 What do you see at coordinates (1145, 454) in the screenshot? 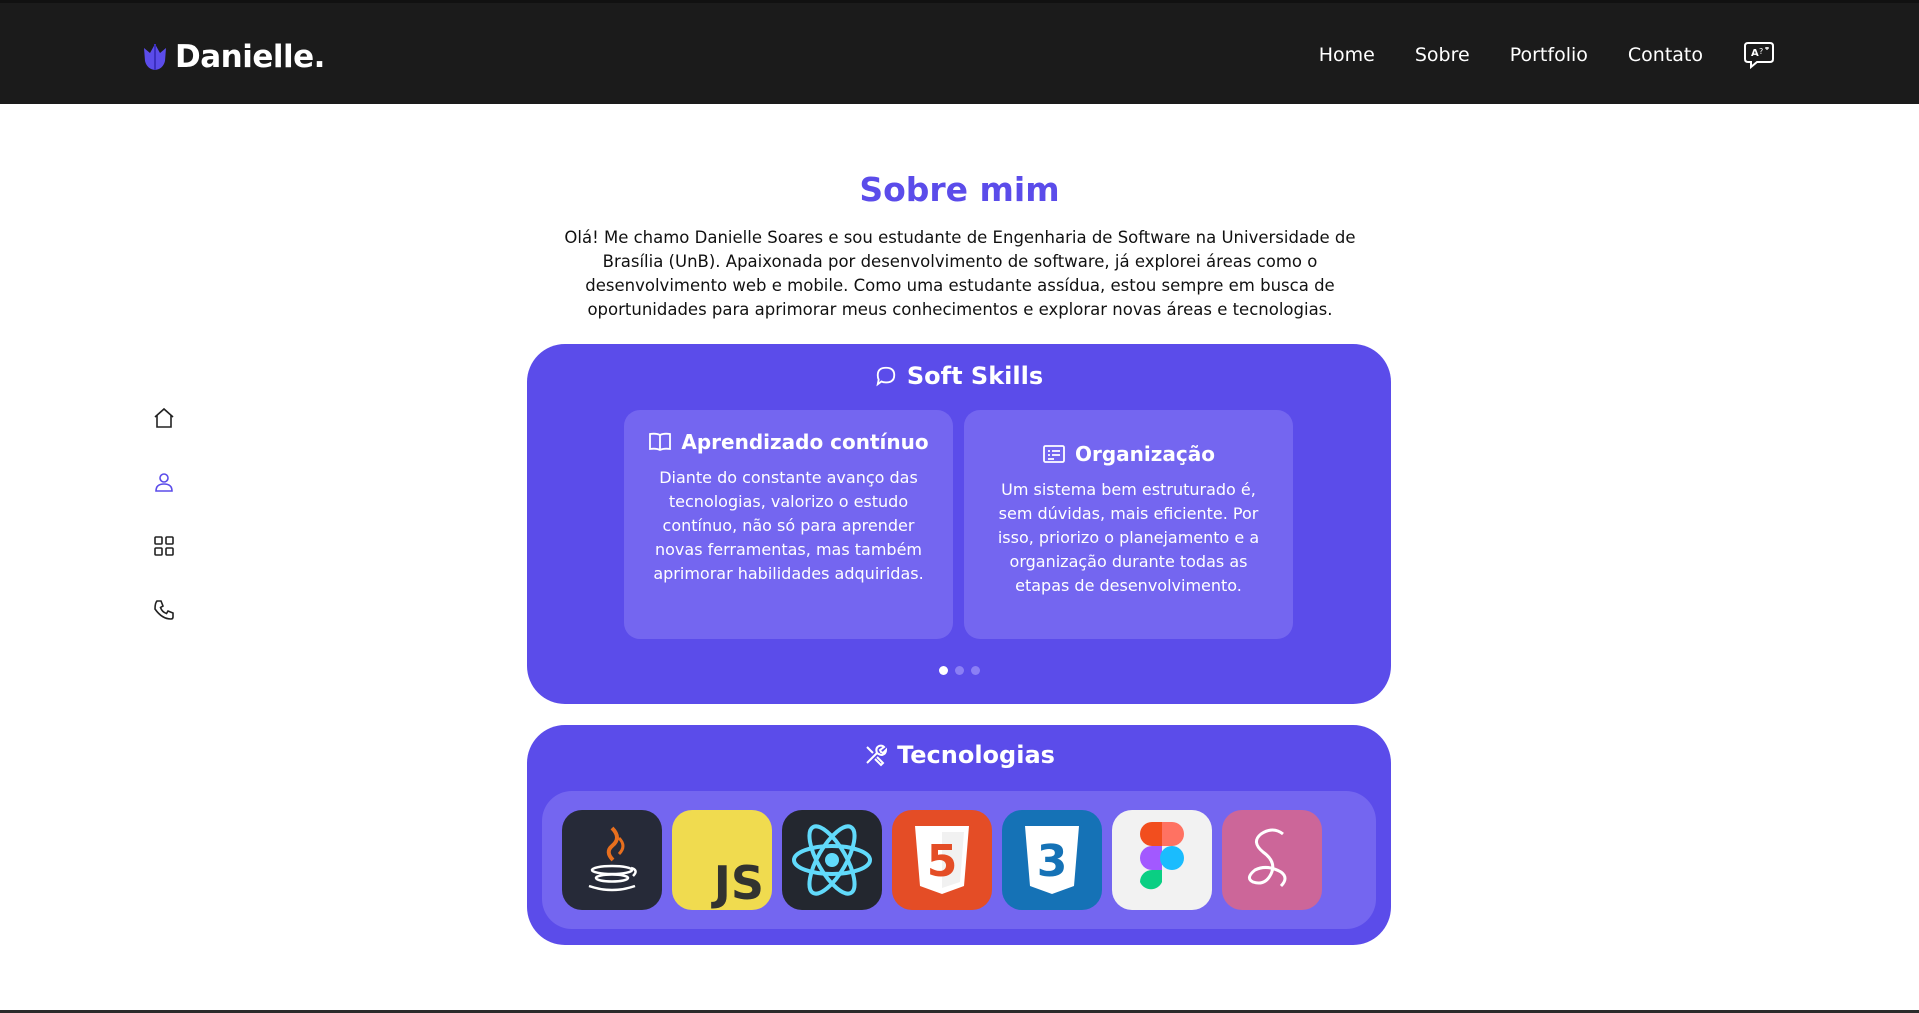
I see `skill-card-title: Organização` at bounding box center [1145, 454].